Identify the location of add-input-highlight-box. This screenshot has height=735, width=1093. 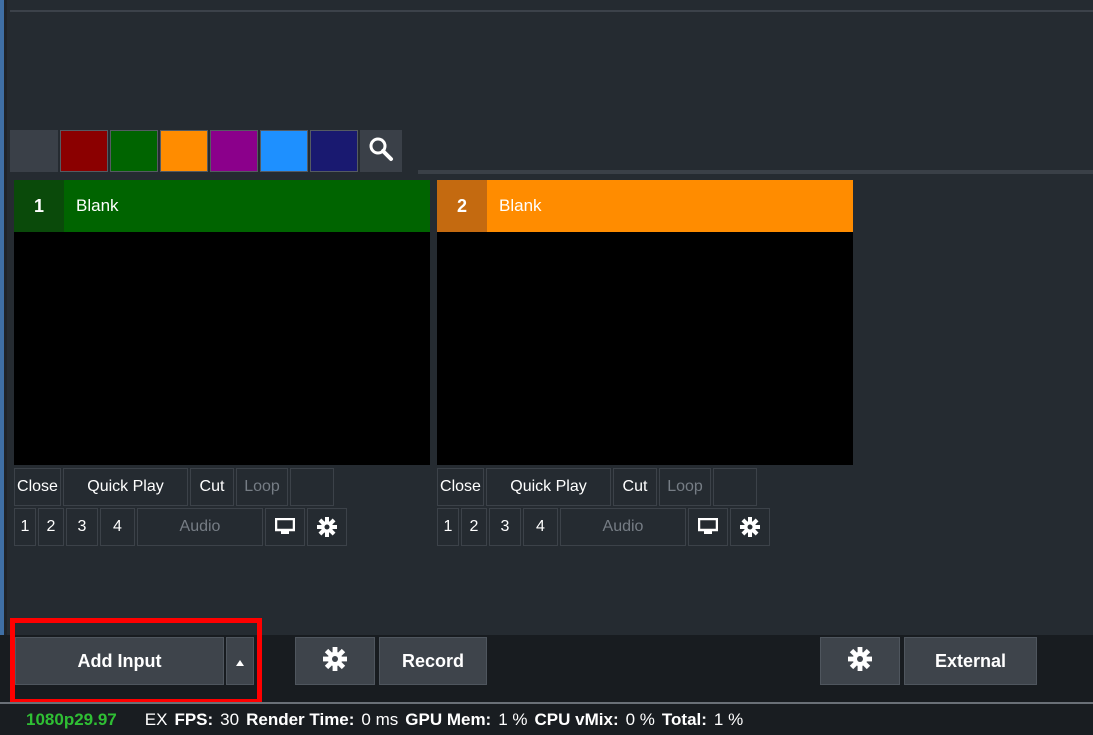
(136, 661).